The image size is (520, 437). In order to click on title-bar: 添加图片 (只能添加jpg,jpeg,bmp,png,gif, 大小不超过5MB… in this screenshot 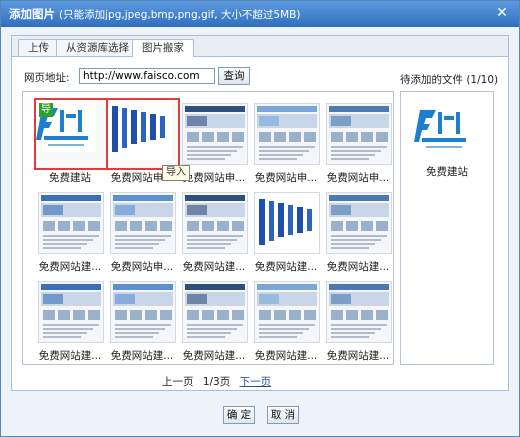, I will do `click(260, 14)`.